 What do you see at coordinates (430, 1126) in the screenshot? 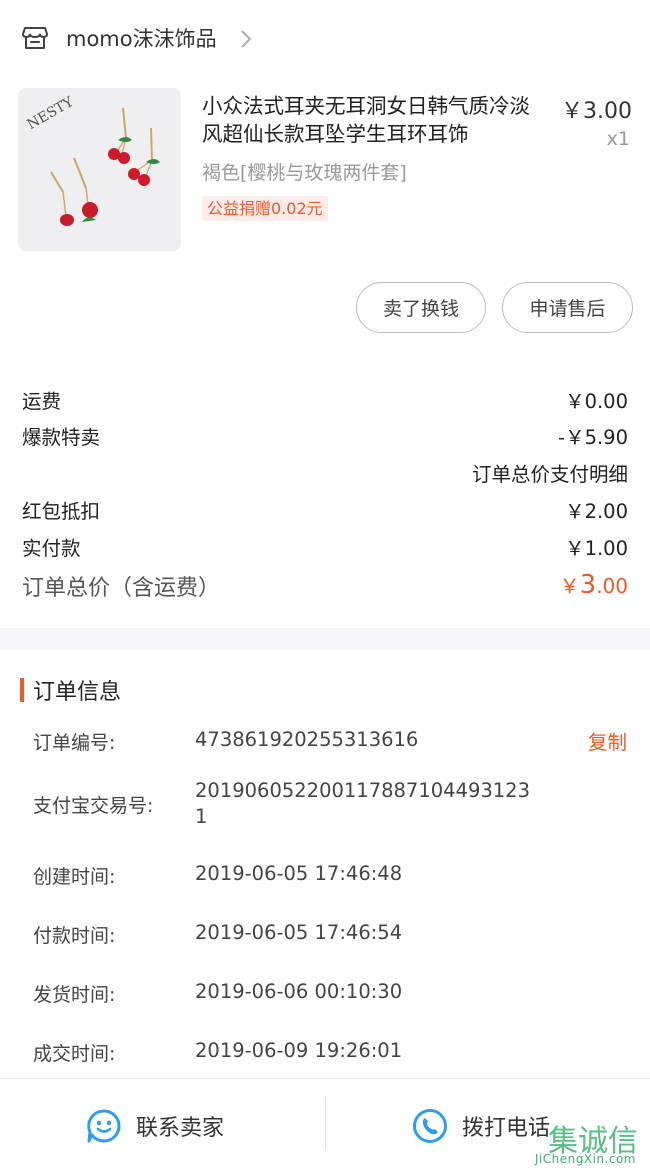
I see `phone-icon` at bounding box center [430, 1126].